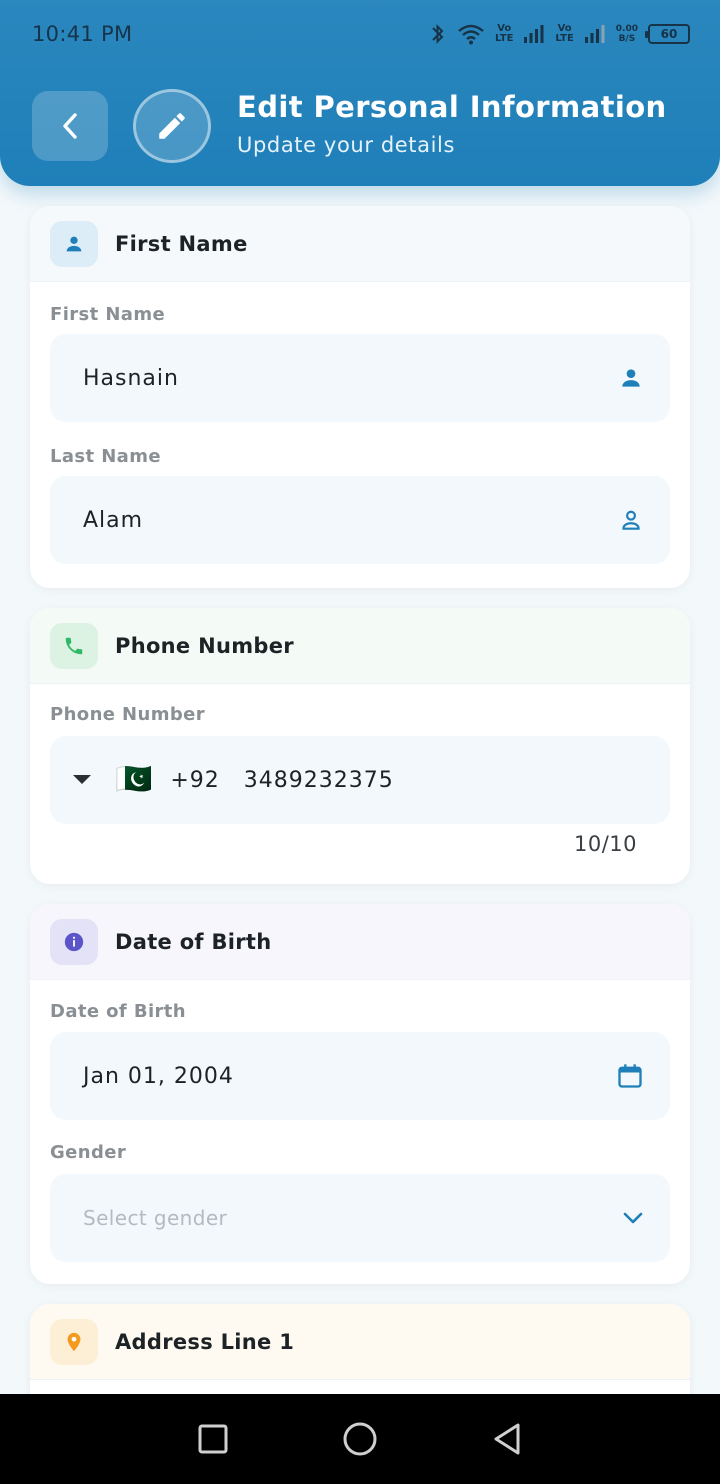 The height and width of the screenshot is (1484, 720). I want to click on system-nav-bar, so click(360, 1439).